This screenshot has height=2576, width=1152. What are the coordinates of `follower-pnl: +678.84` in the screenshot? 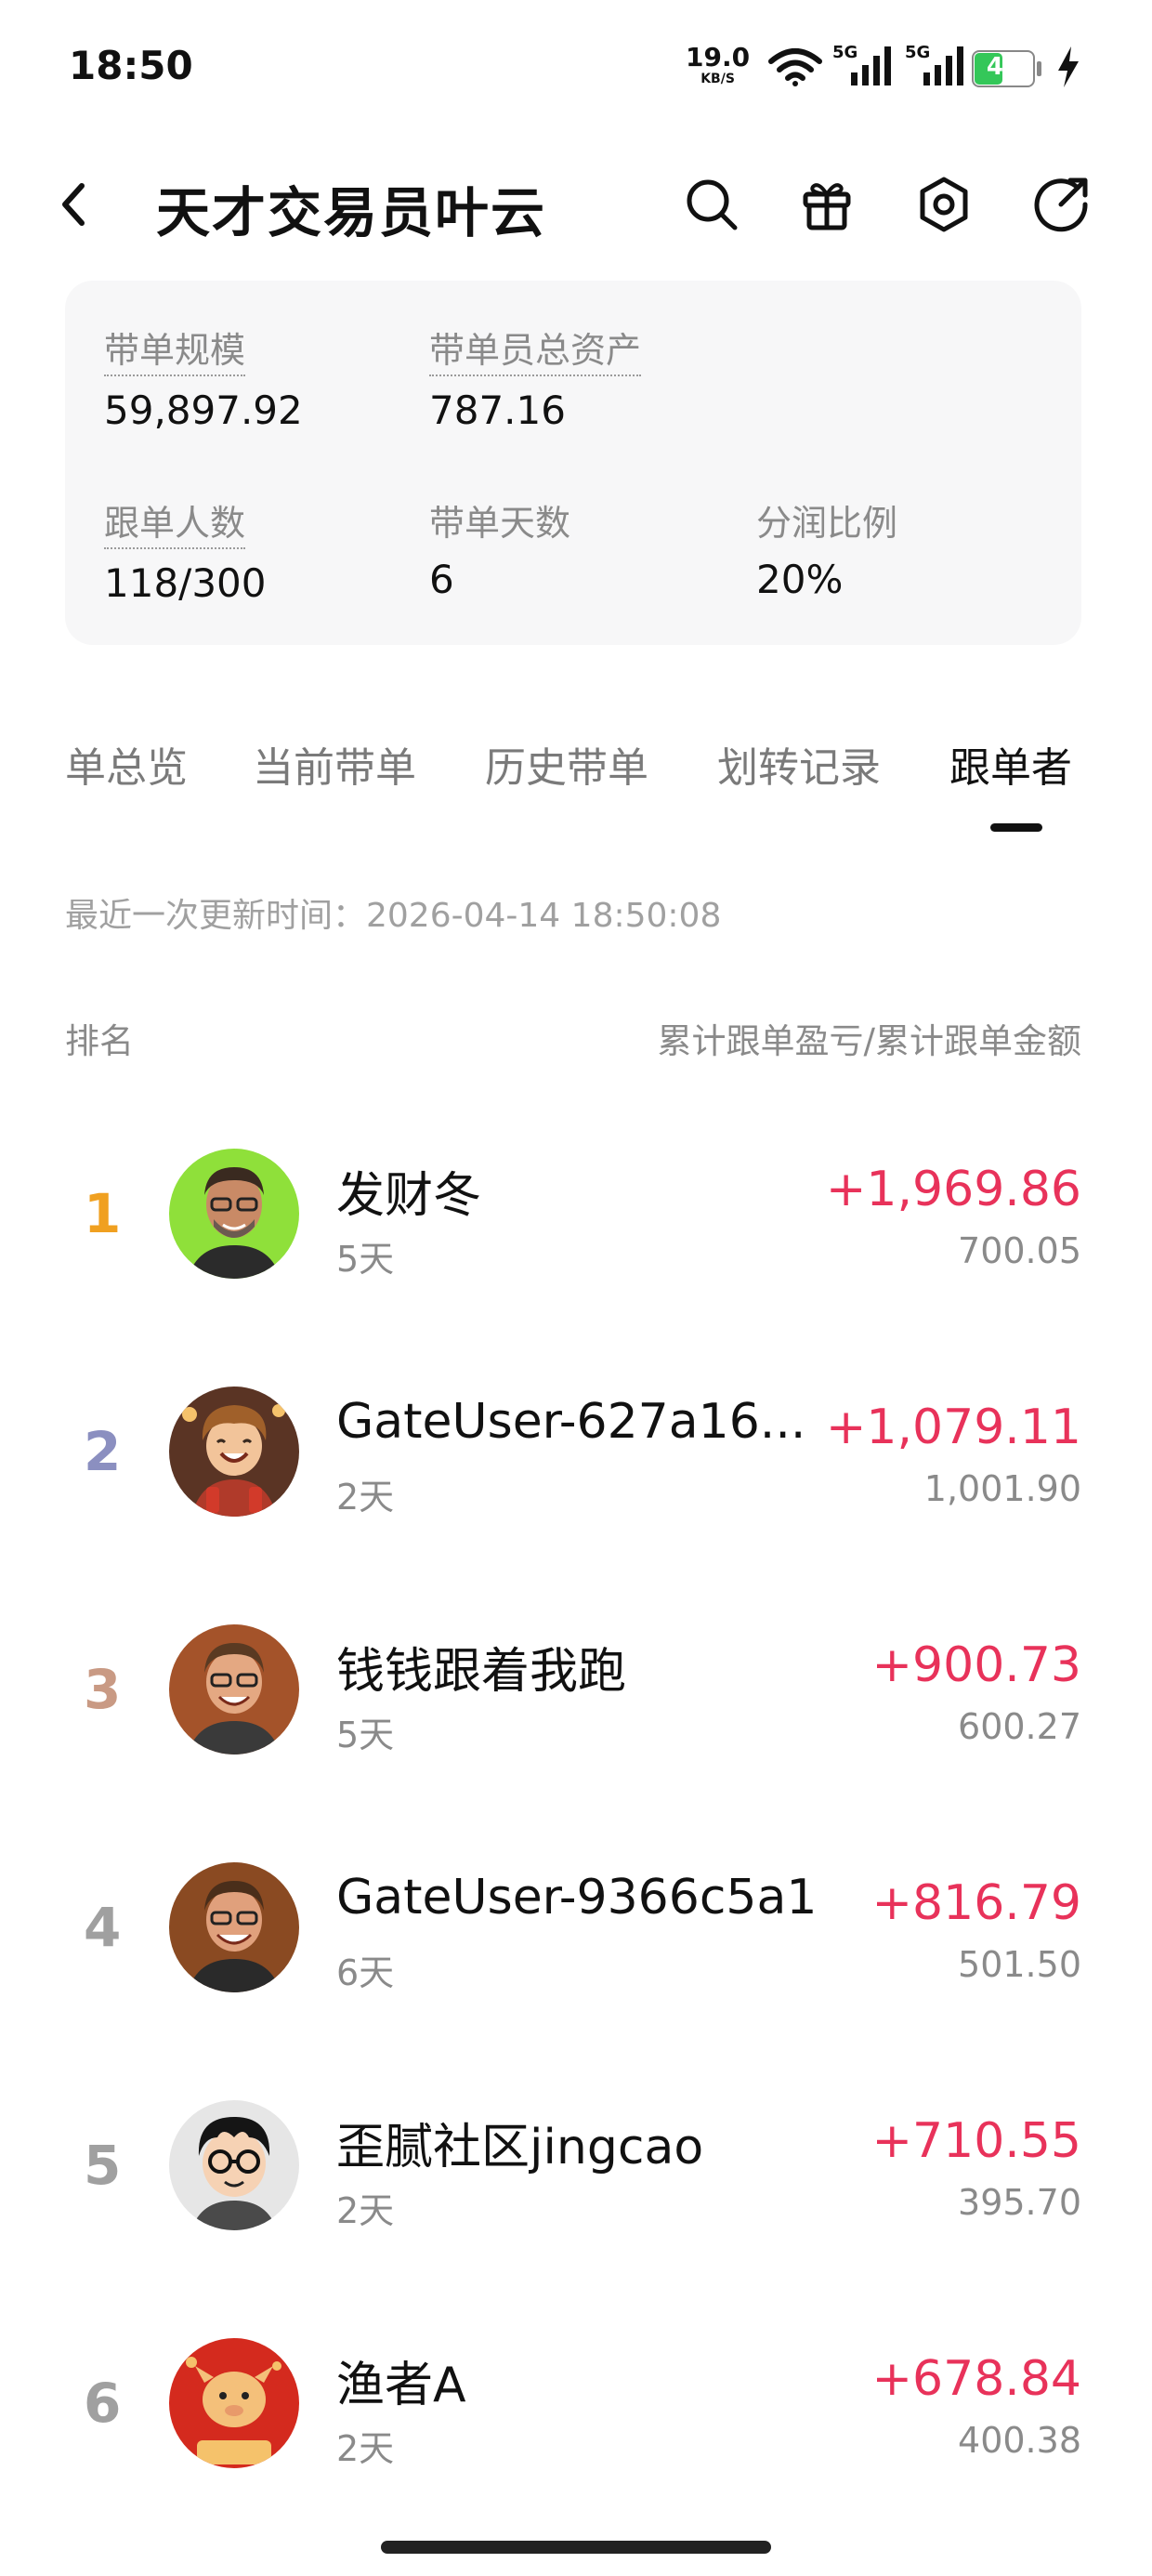 It's located at (976, 2379).